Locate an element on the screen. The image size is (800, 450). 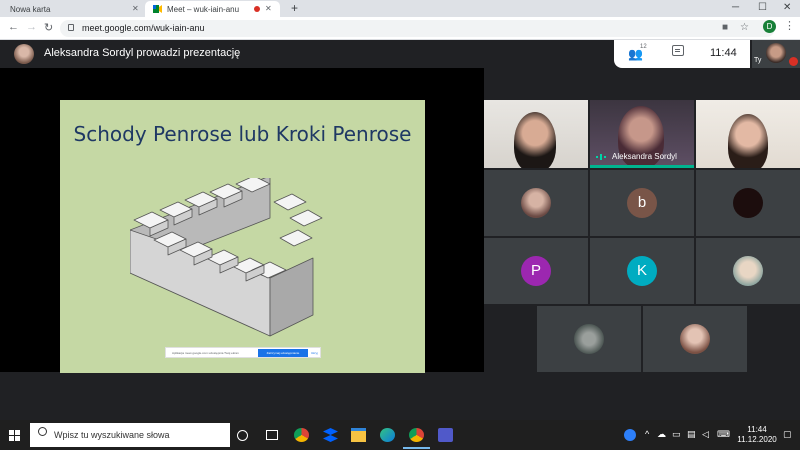
participant-tile: K is located at coordinates (642, 271).